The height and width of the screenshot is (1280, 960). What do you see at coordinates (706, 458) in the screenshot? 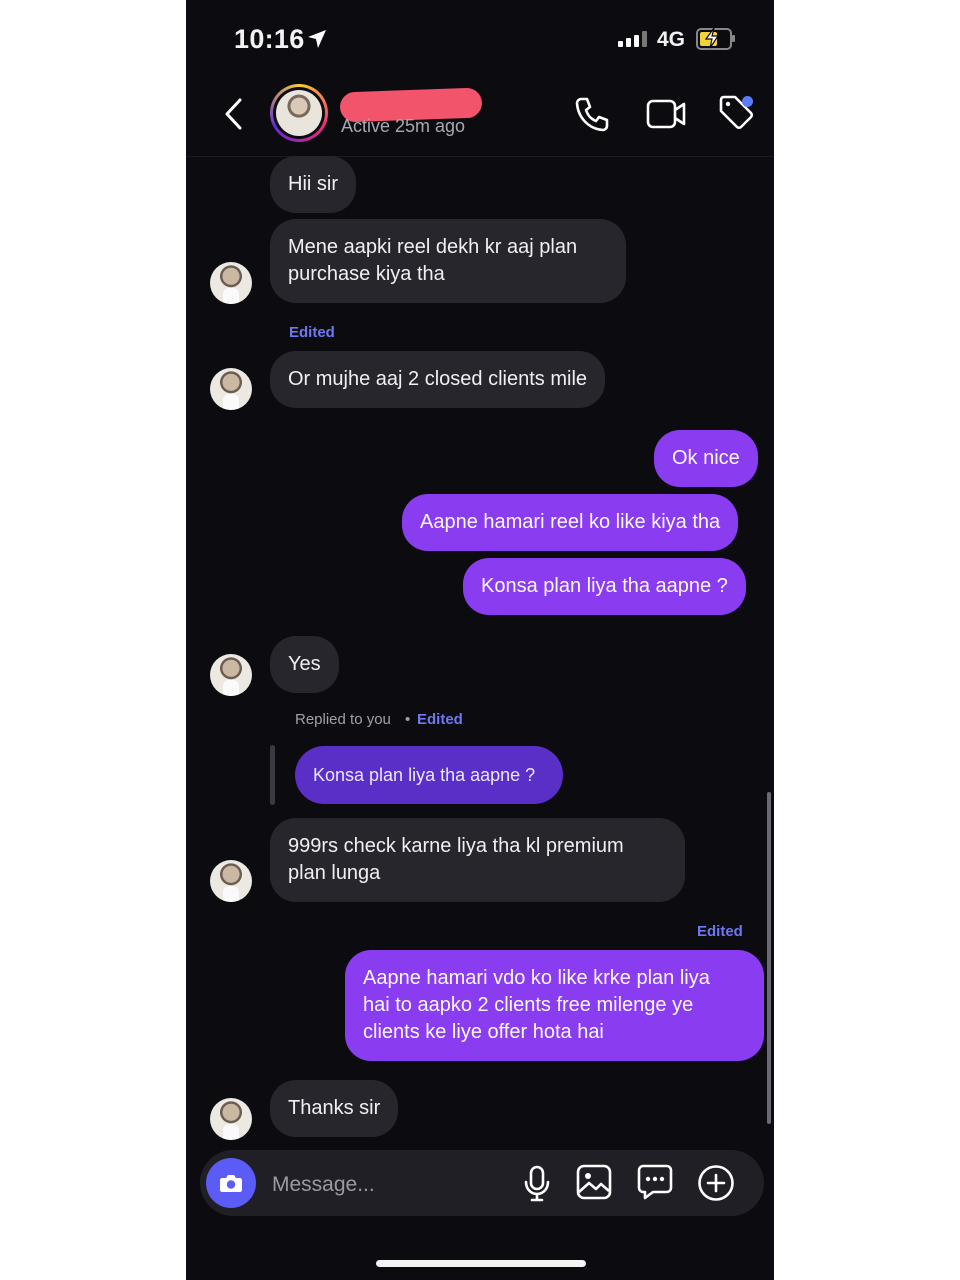
I see `message-bubble-outgoing: Ok nice` at bounding box center [706, 458].